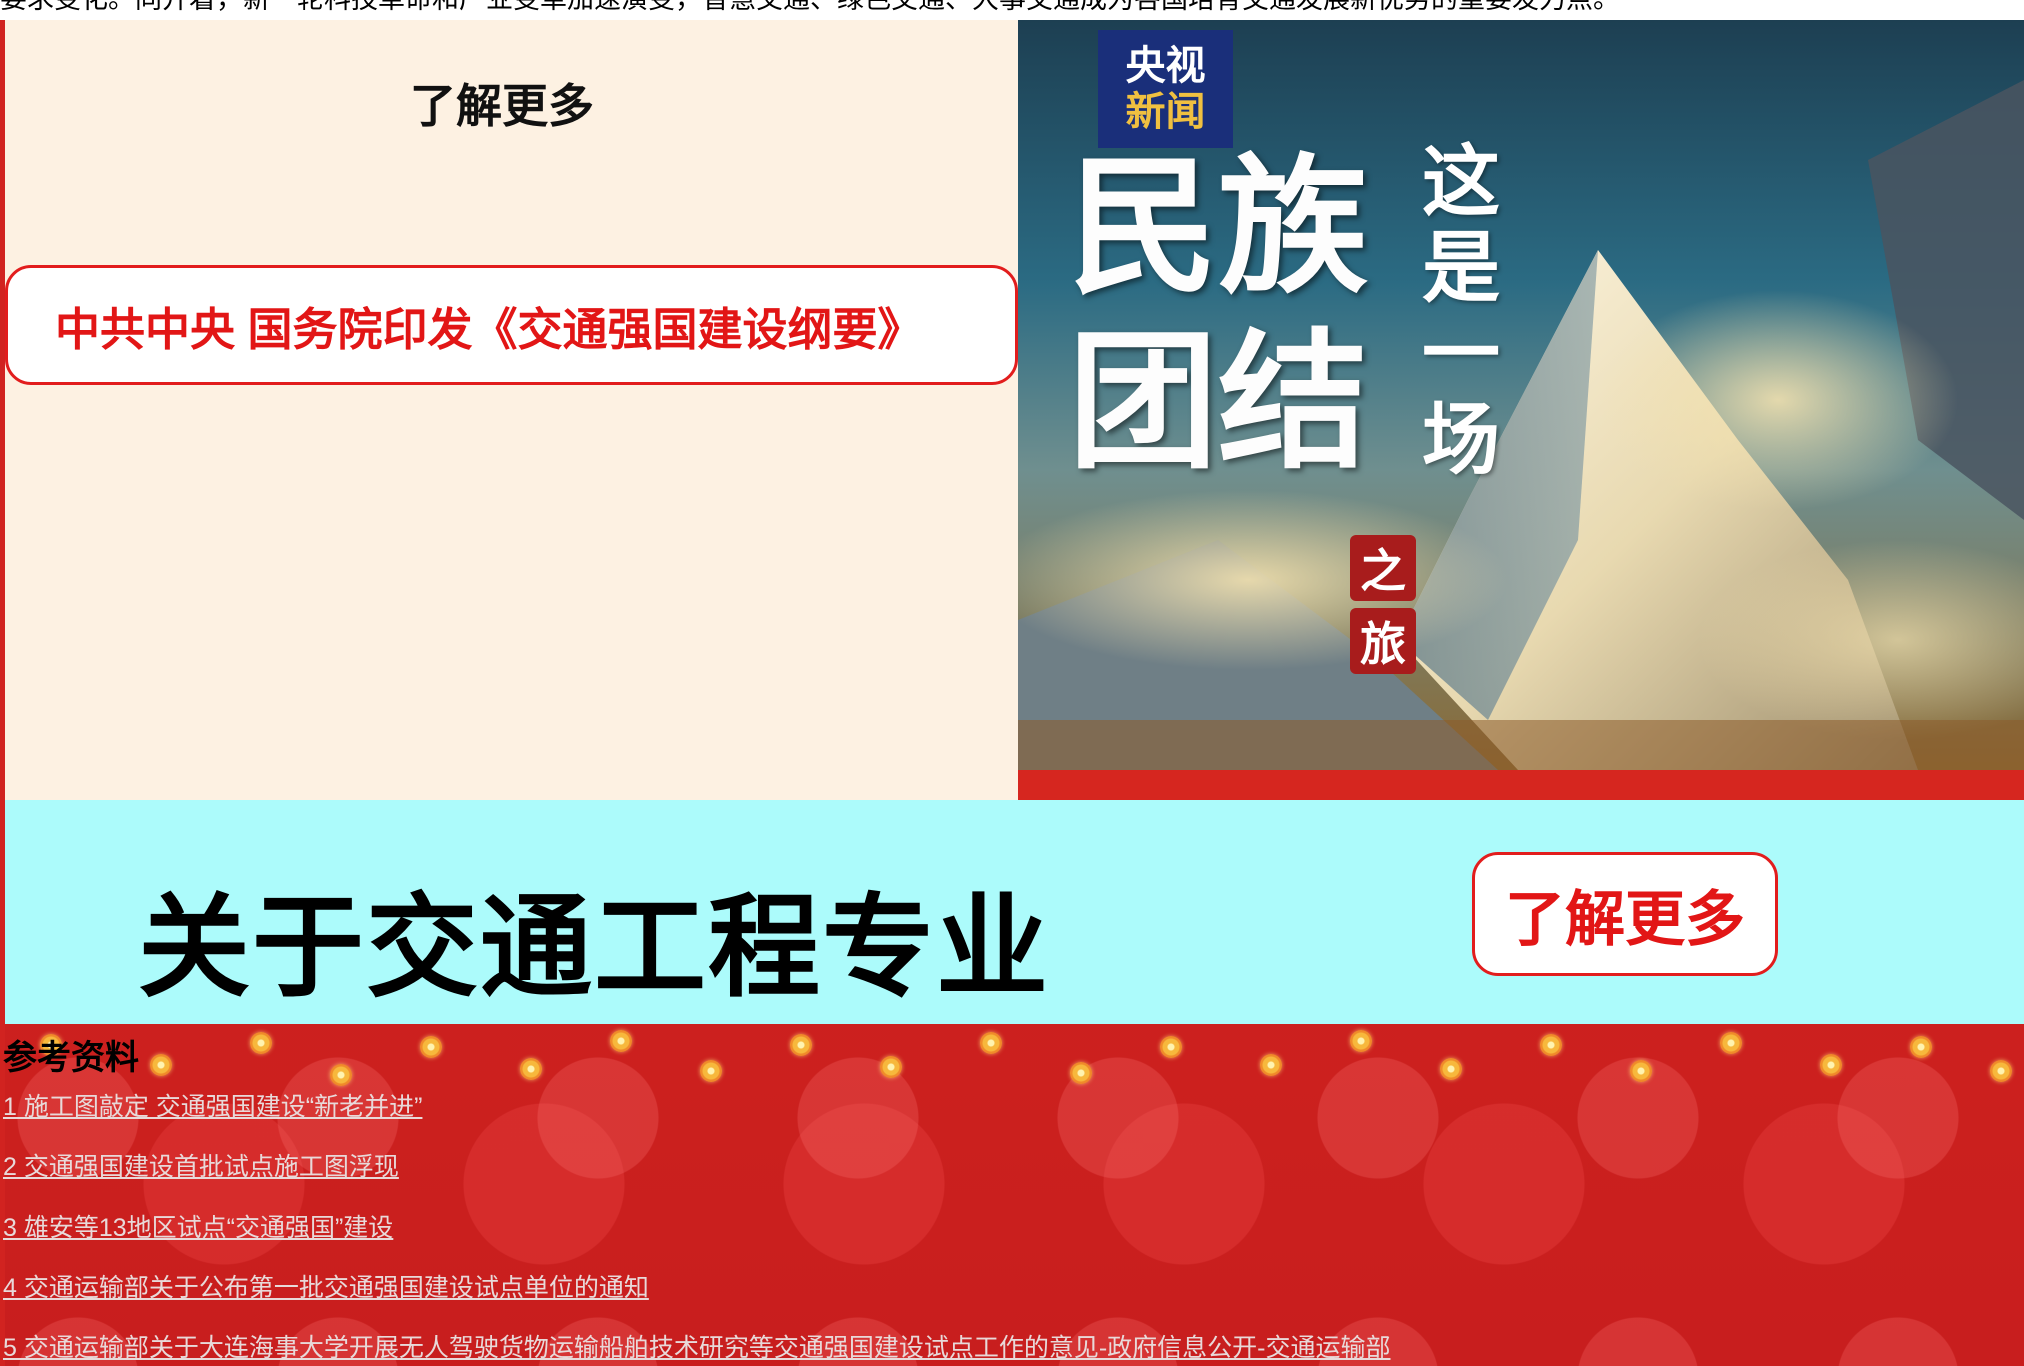 This screenshot has width=2024, height=1366. Describe the element at coordinates (201, 1165) in the screenshot. I see `reference-link-2: 2 交通强国建设首批试点施工图浮现` at that location.